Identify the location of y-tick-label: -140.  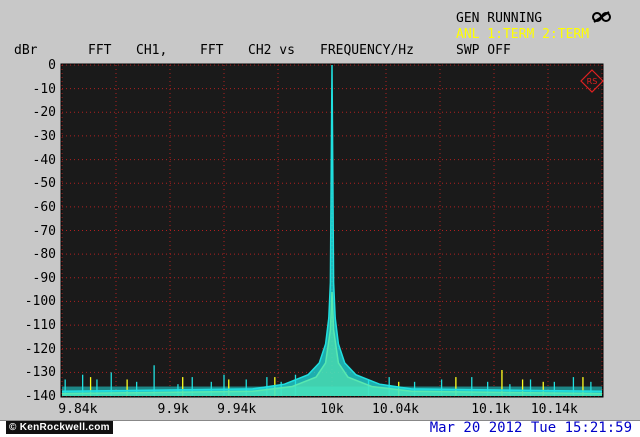
(40, 396).